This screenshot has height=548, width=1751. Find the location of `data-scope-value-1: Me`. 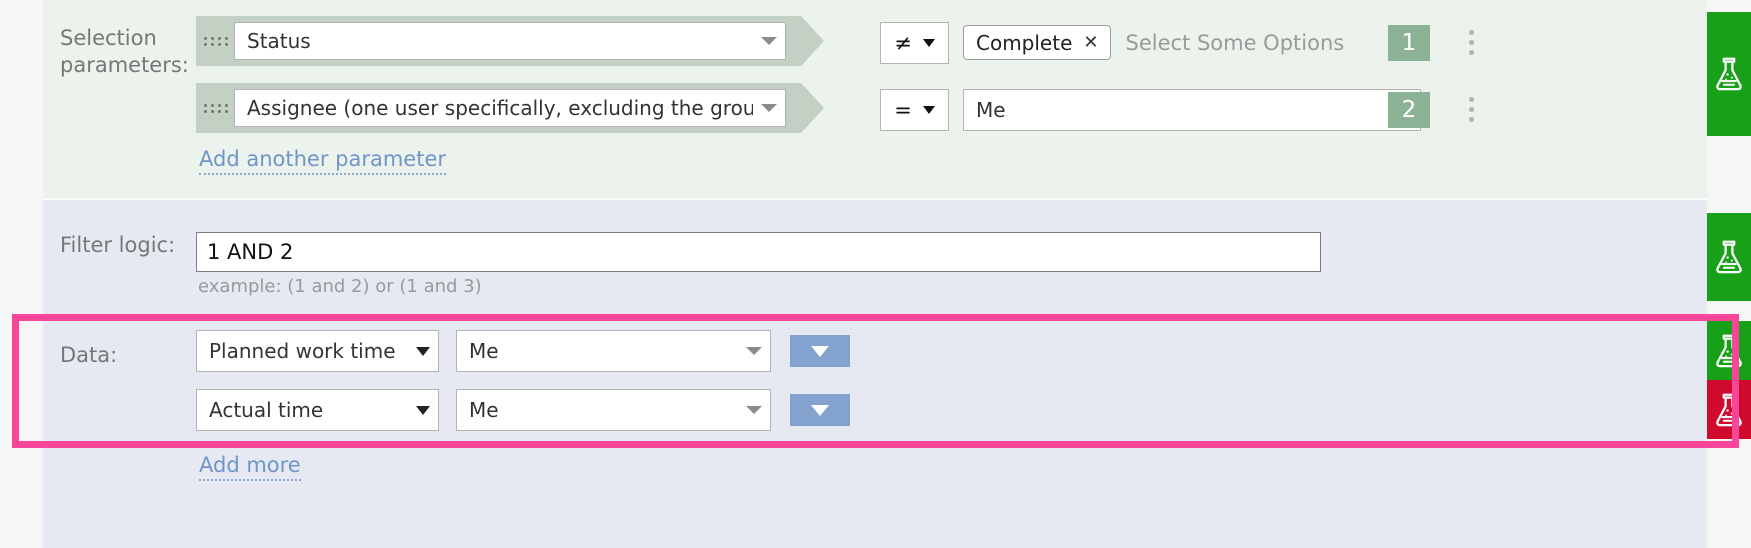

data-scope-value-1: Me is located at coordinates (484, 351).